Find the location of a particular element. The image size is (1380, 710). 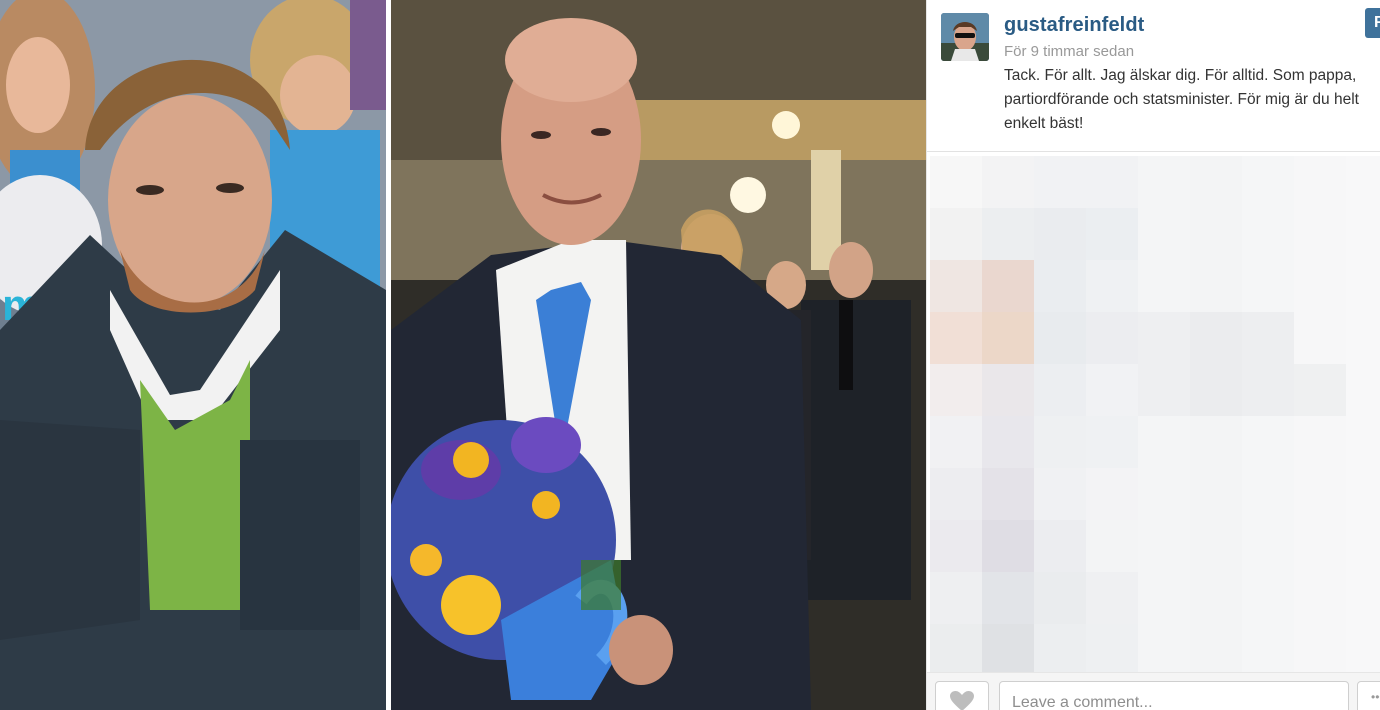

post-timestamp: För 9 timmar sedan is located at coordinates (1069, 51).